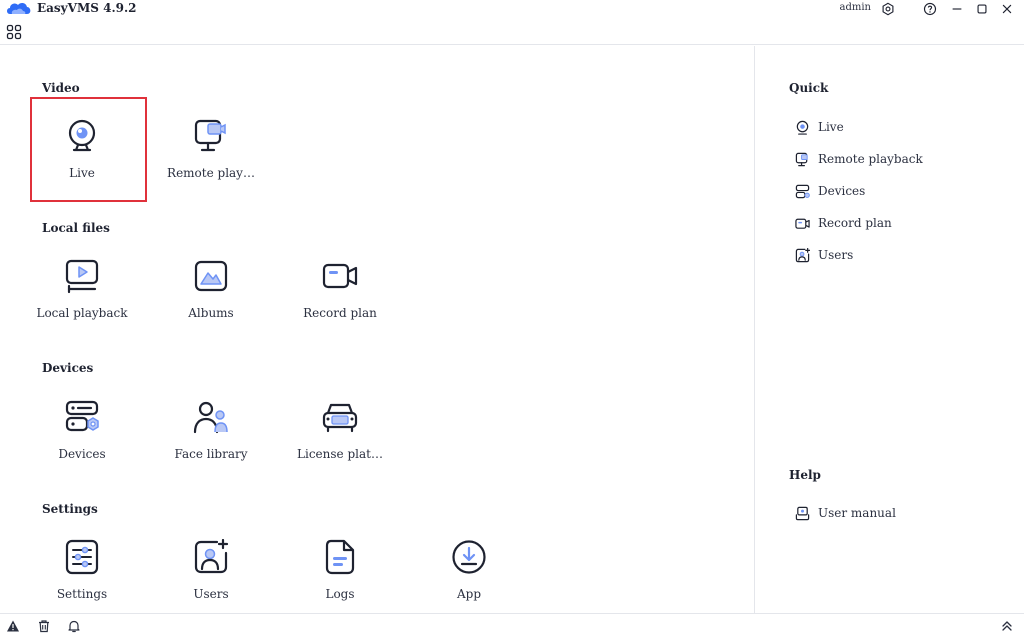 The width and height of the screenshot is (1024, 637). I want to click on tile-label: Record plan, so click(340, 313).